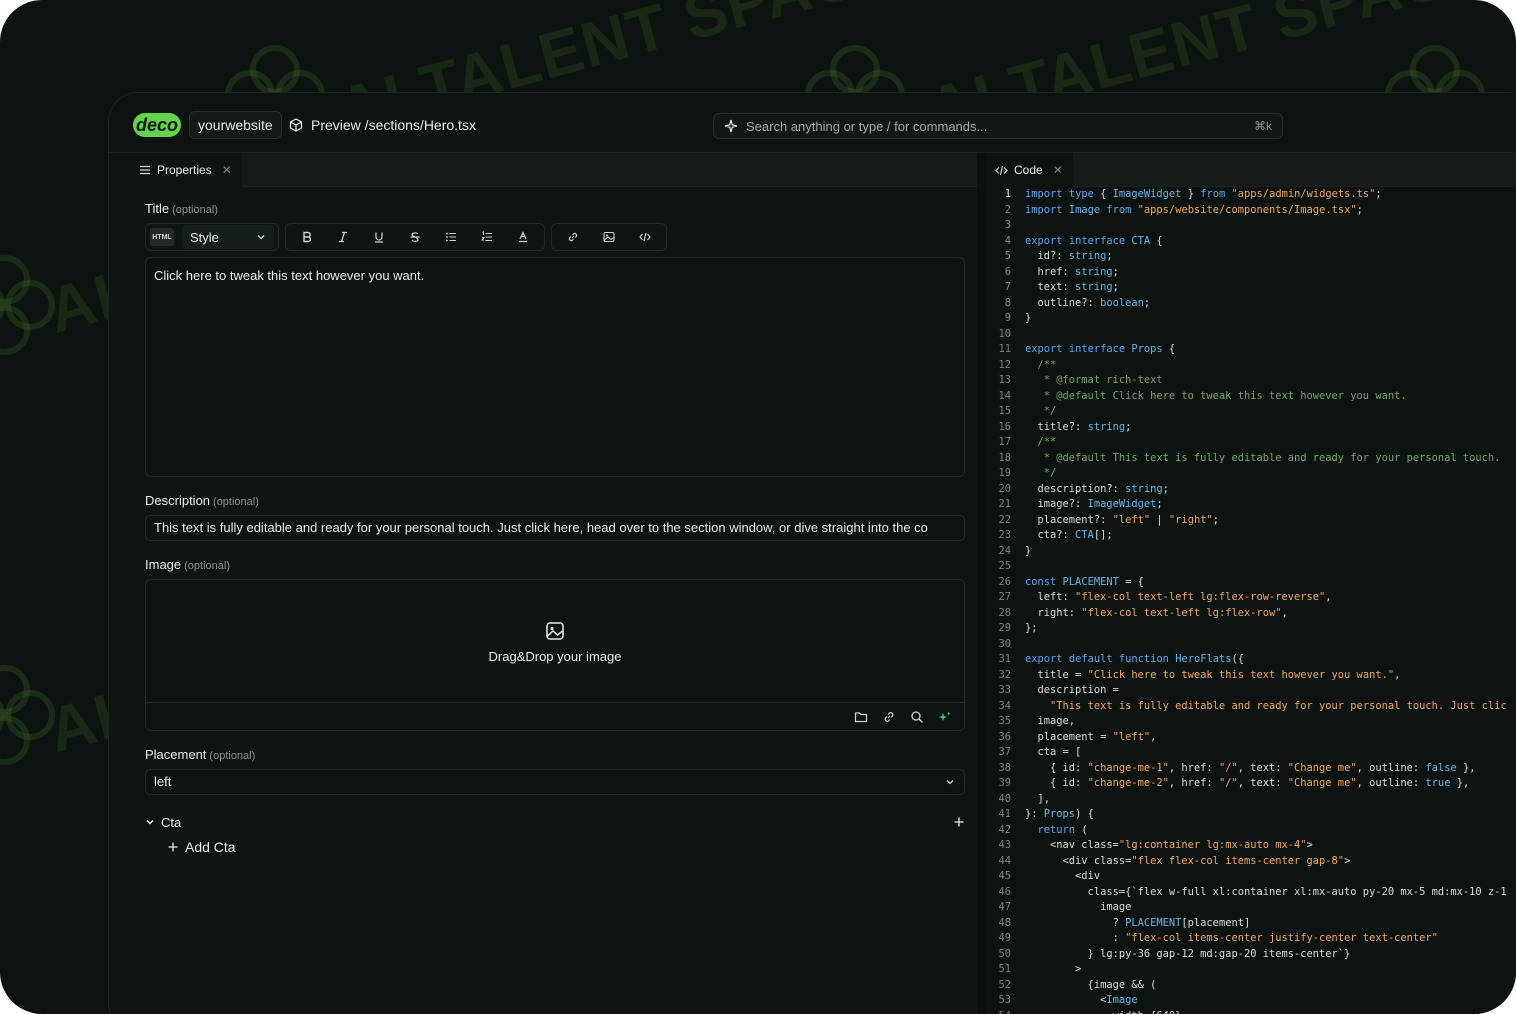 The image size is (1516, 1014). I want to click on bullet-list-button, so click(451, 237).